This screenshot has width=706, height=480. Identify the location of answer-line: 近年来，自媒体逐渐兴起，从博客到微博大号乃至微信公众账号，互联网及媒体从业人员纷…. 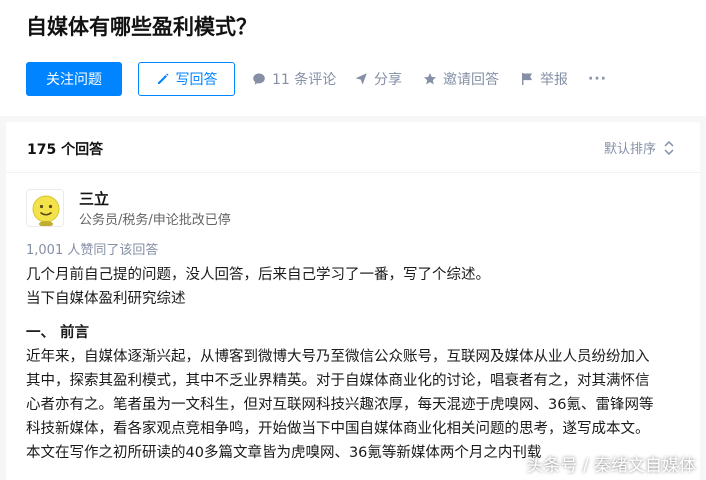
(338, 357).